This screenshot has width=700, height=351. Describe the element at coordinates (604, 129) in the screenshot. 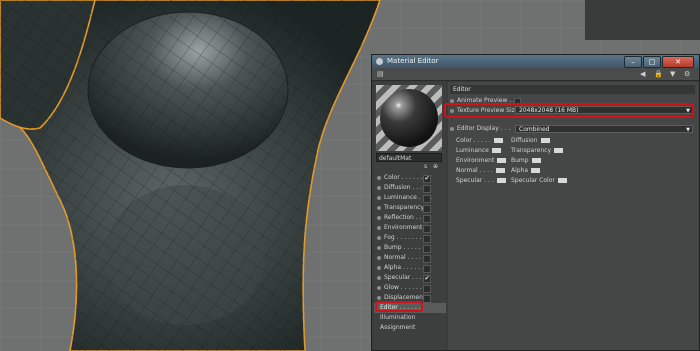

I see `editor-display-dropdown: Combined ▼` at that location.